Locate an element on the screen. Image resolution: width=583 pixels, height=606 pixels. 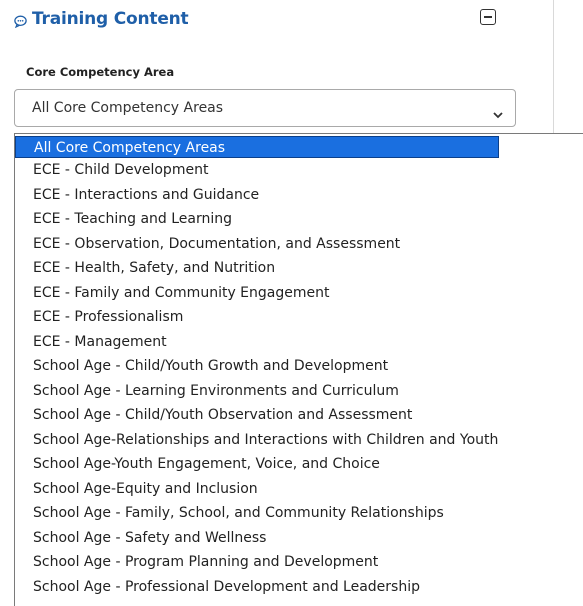
dropdown-option: ECE - Teaching and Learning is located at coordinates (299, 219).